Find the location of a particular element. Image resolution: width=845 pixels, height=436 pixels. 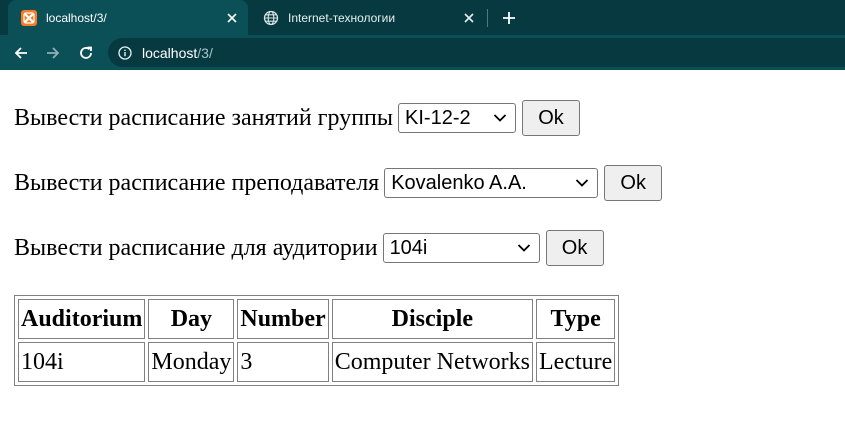

group-select: KI-12-2 is located at coordinates (457, 118).